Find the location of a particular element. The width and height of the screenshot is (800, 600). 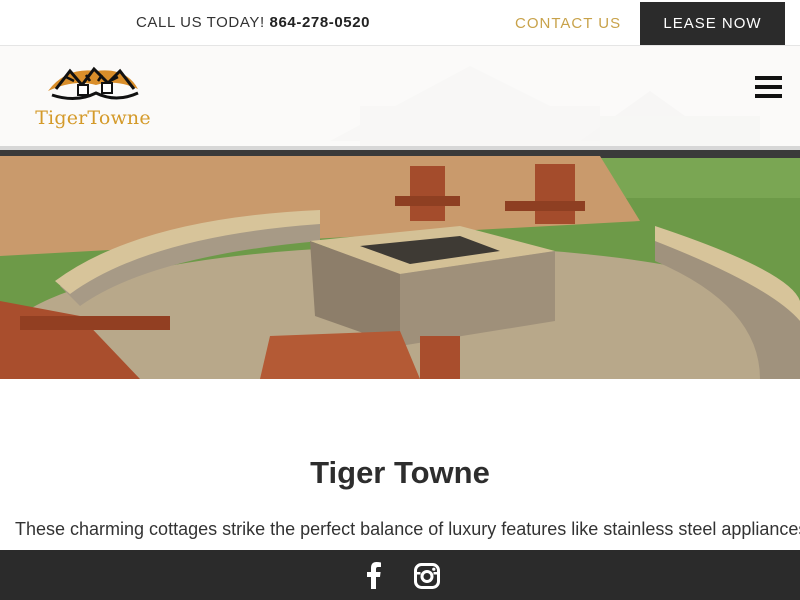

tiger-logo-icon is located at coordinates (93, 83).